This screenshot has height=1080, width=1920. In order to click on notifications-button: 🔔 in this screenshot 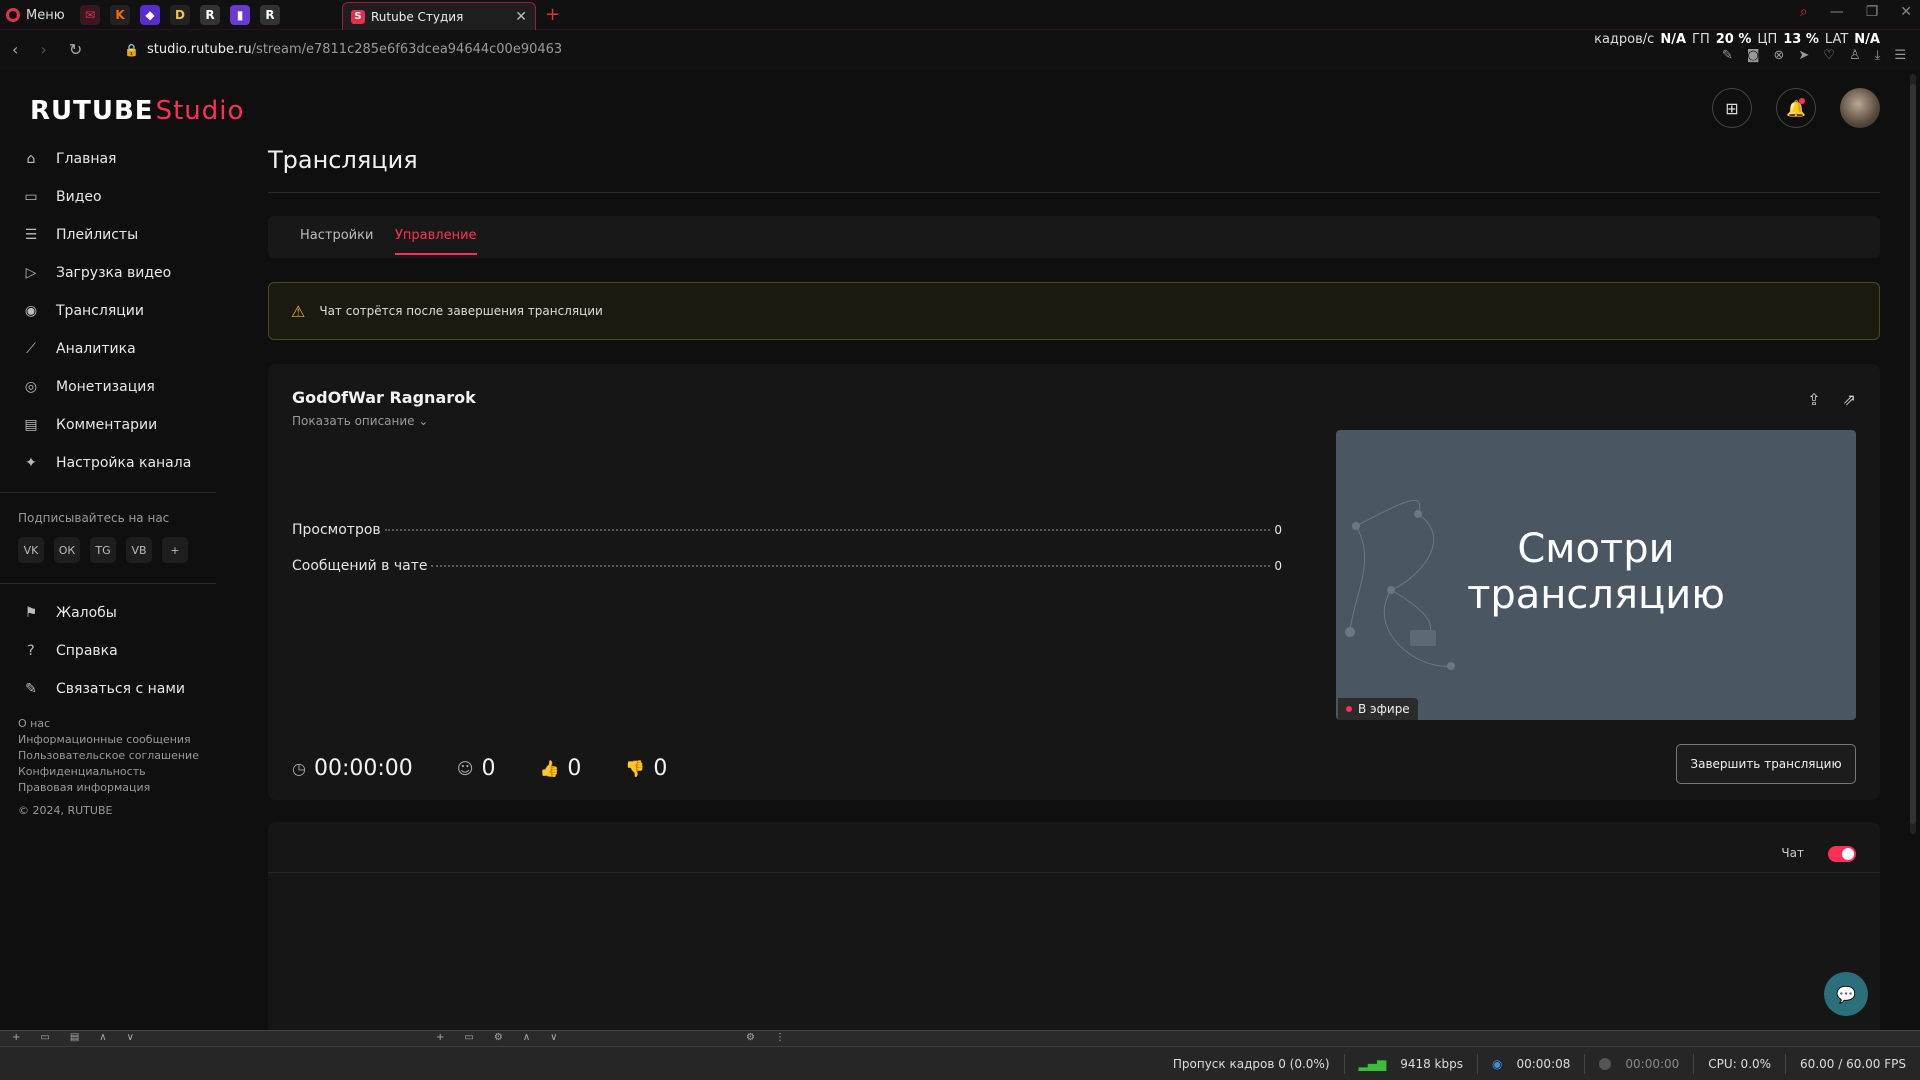, I will do `click(1796, 108)`.